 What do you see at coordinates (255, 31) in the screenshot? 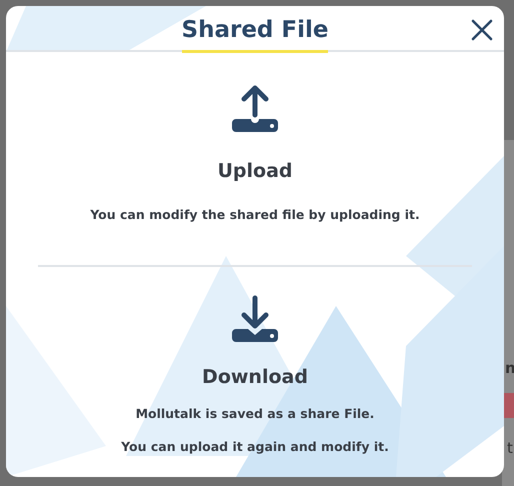
I see `dialog-title: Shared File` at bounding box center [255, 31].